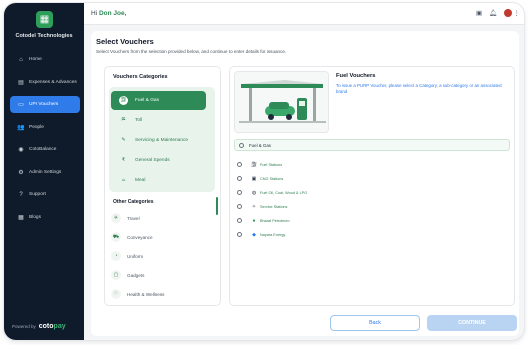  Describe the element at coordinates (116, 218) in the screenshot. I see `travel-icon: ✈︎` at that location.